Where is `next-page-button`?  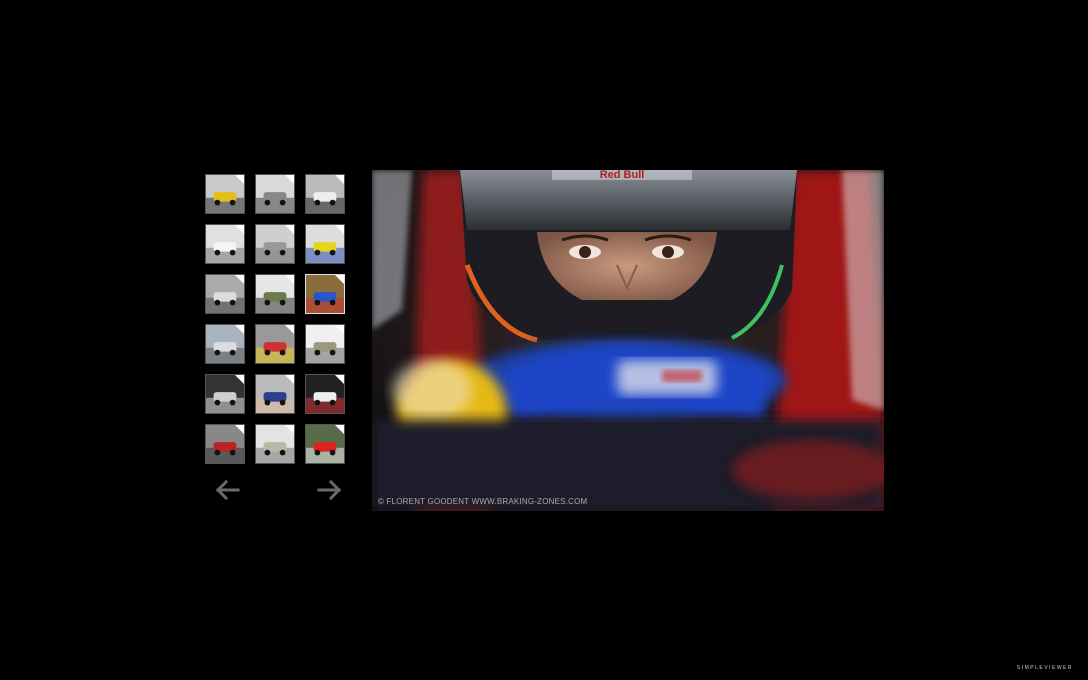
next-page-button is located at coordinates (329, 490).